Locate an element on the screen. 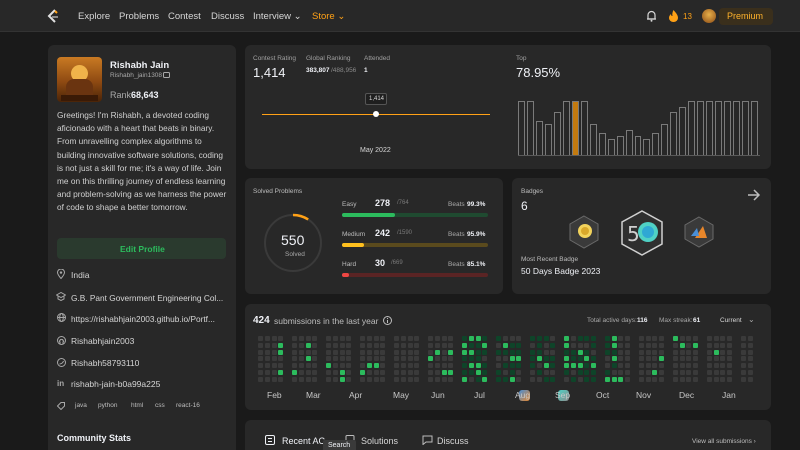  leetcode-logo is located at coordinates (53, 16).